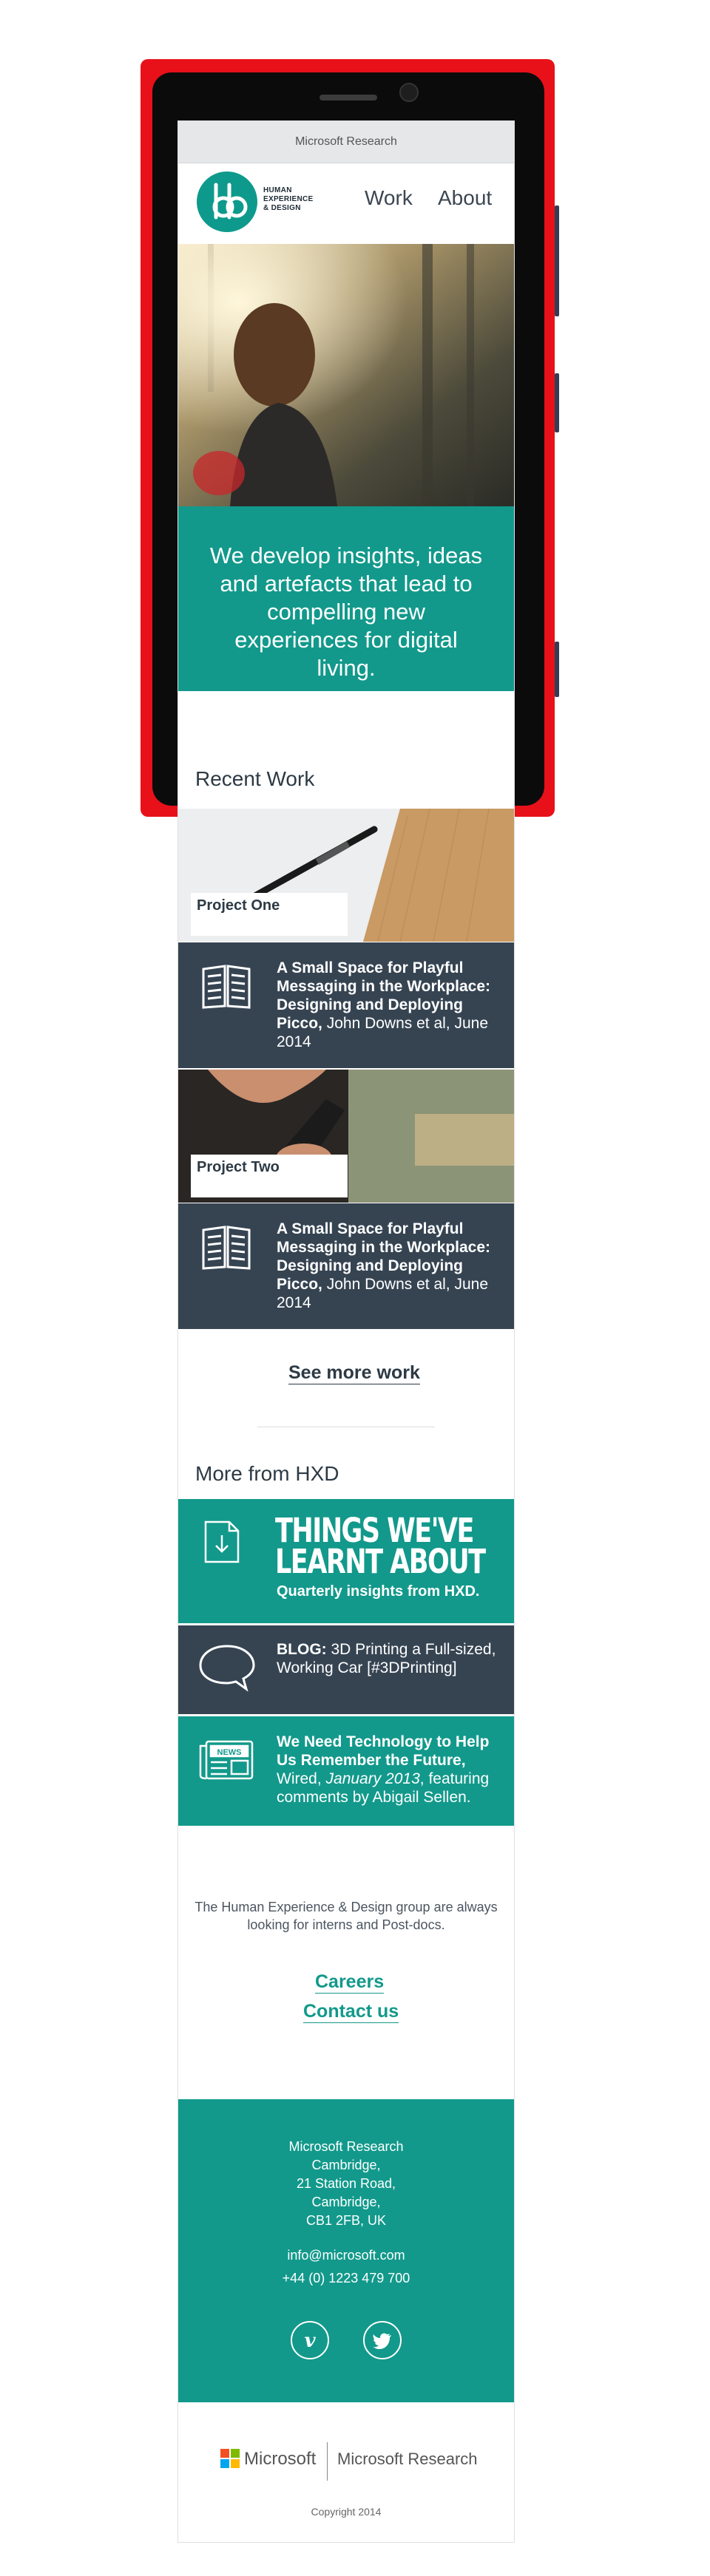 This screenshot has width=710, height=2576. Describe the element at coordinates (346, 2278) in the screenshot. I see `footer-phone: +44 (0) 1223 479 700` at that location.